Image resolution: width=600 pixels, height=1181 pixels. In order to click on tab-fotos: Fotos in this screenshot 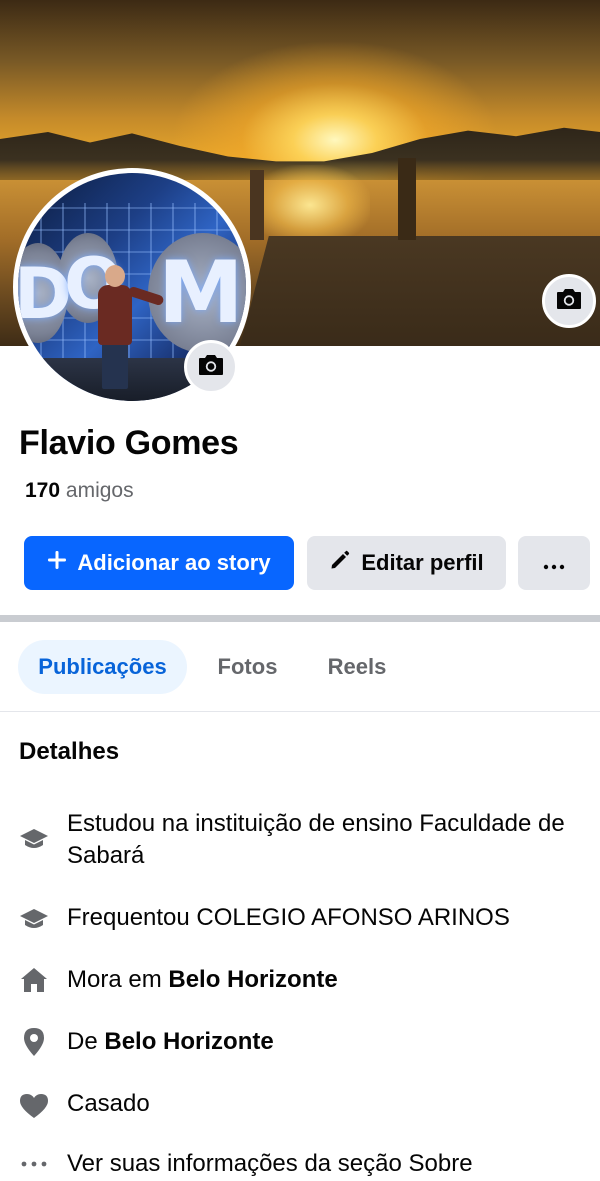, I will do `click(247, 667)`.